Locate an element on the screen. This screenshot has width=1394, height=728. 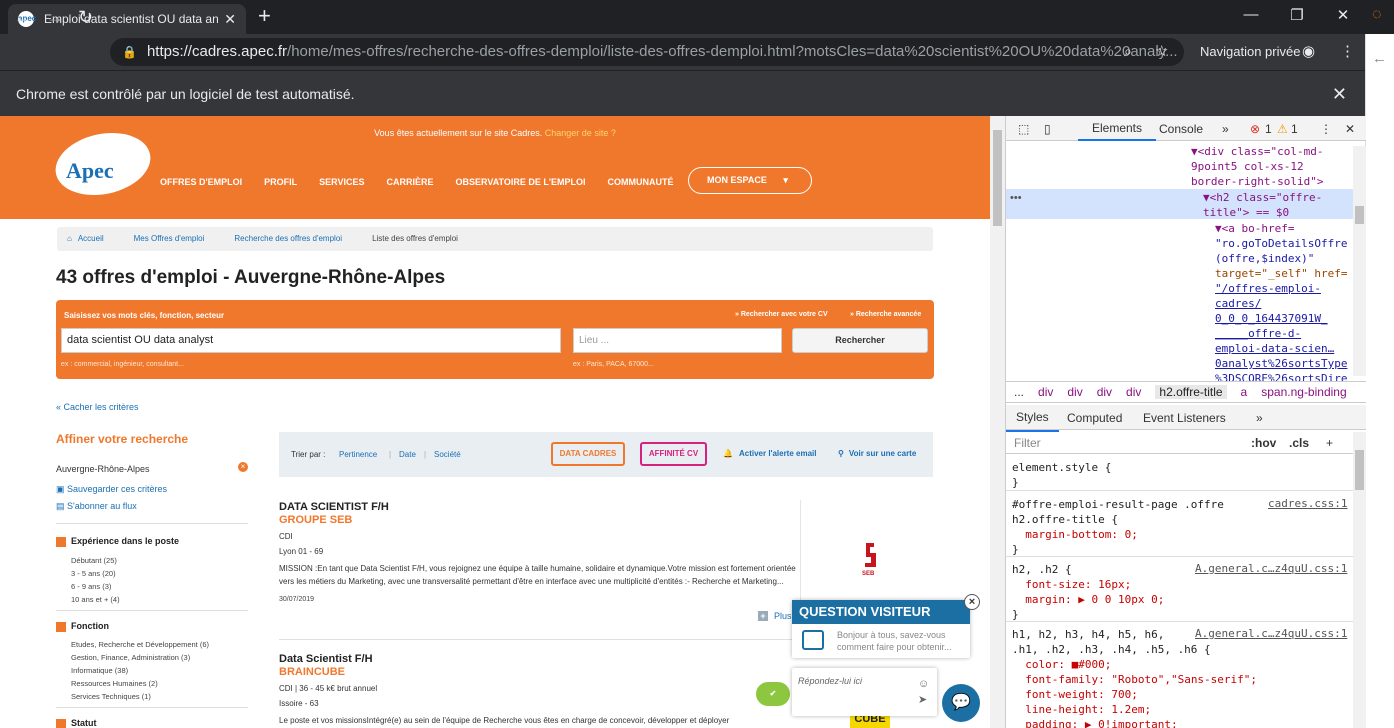
close-chat-icon: × is located at coordinates (972, 602).